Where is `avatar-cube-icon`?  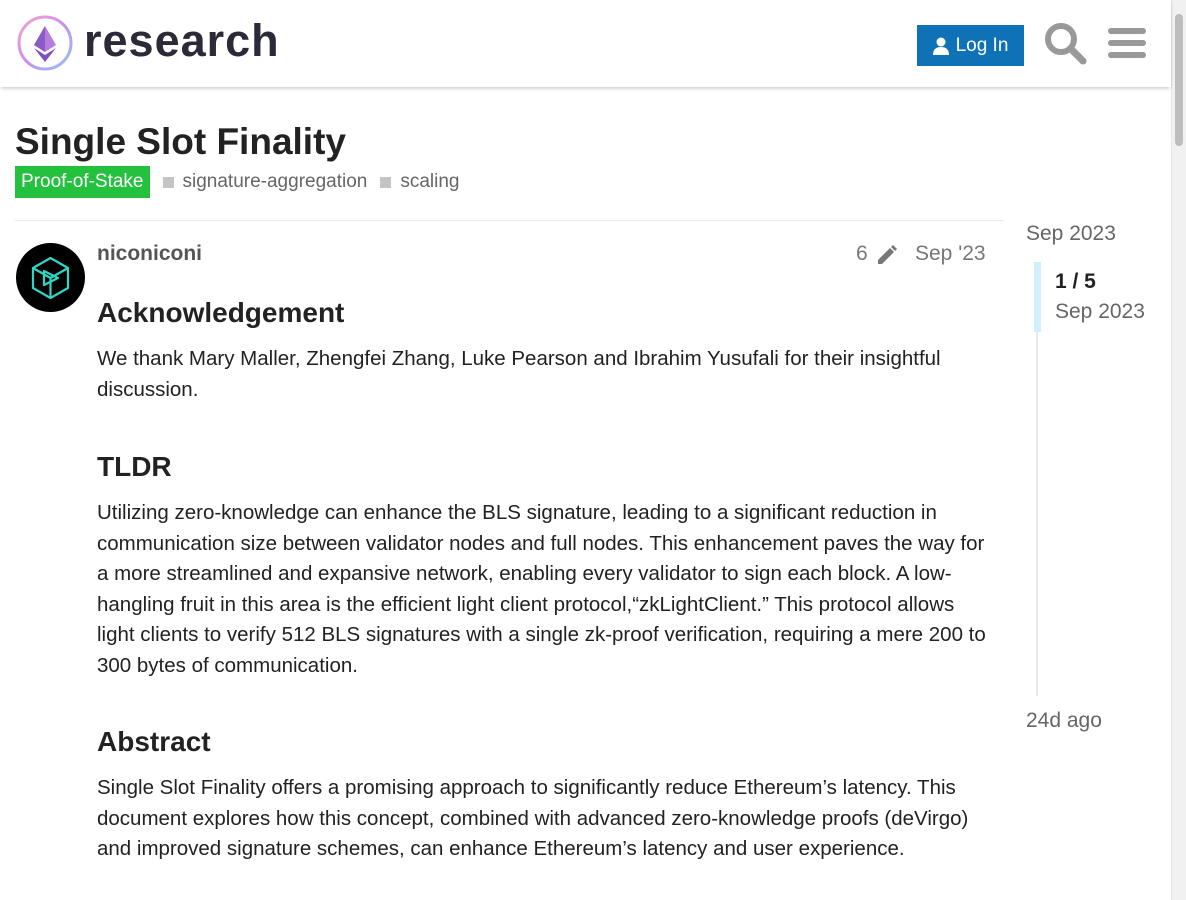 avatar-cube-icon is located at coordinates (50, 278).